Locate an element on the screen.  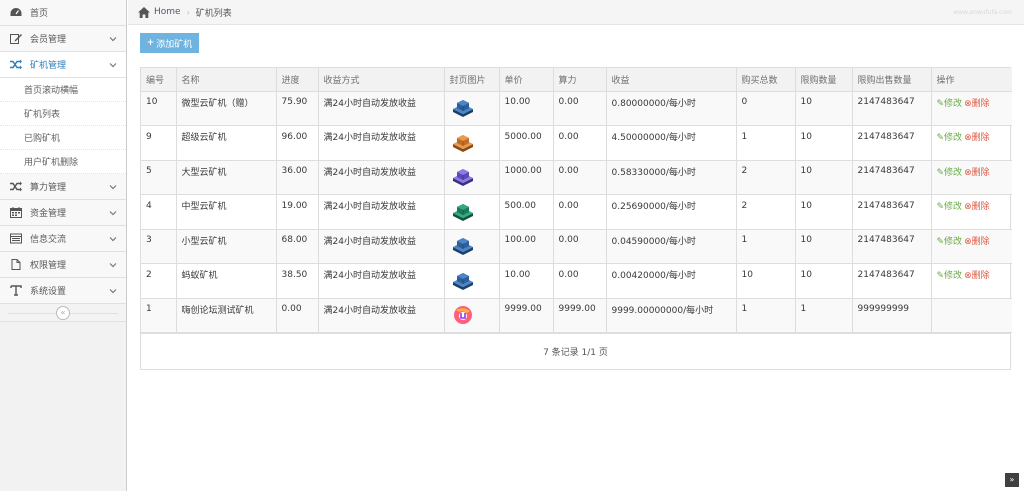
cell-income: 9999.00000000/每小时 is located at coordinates (671, 315).